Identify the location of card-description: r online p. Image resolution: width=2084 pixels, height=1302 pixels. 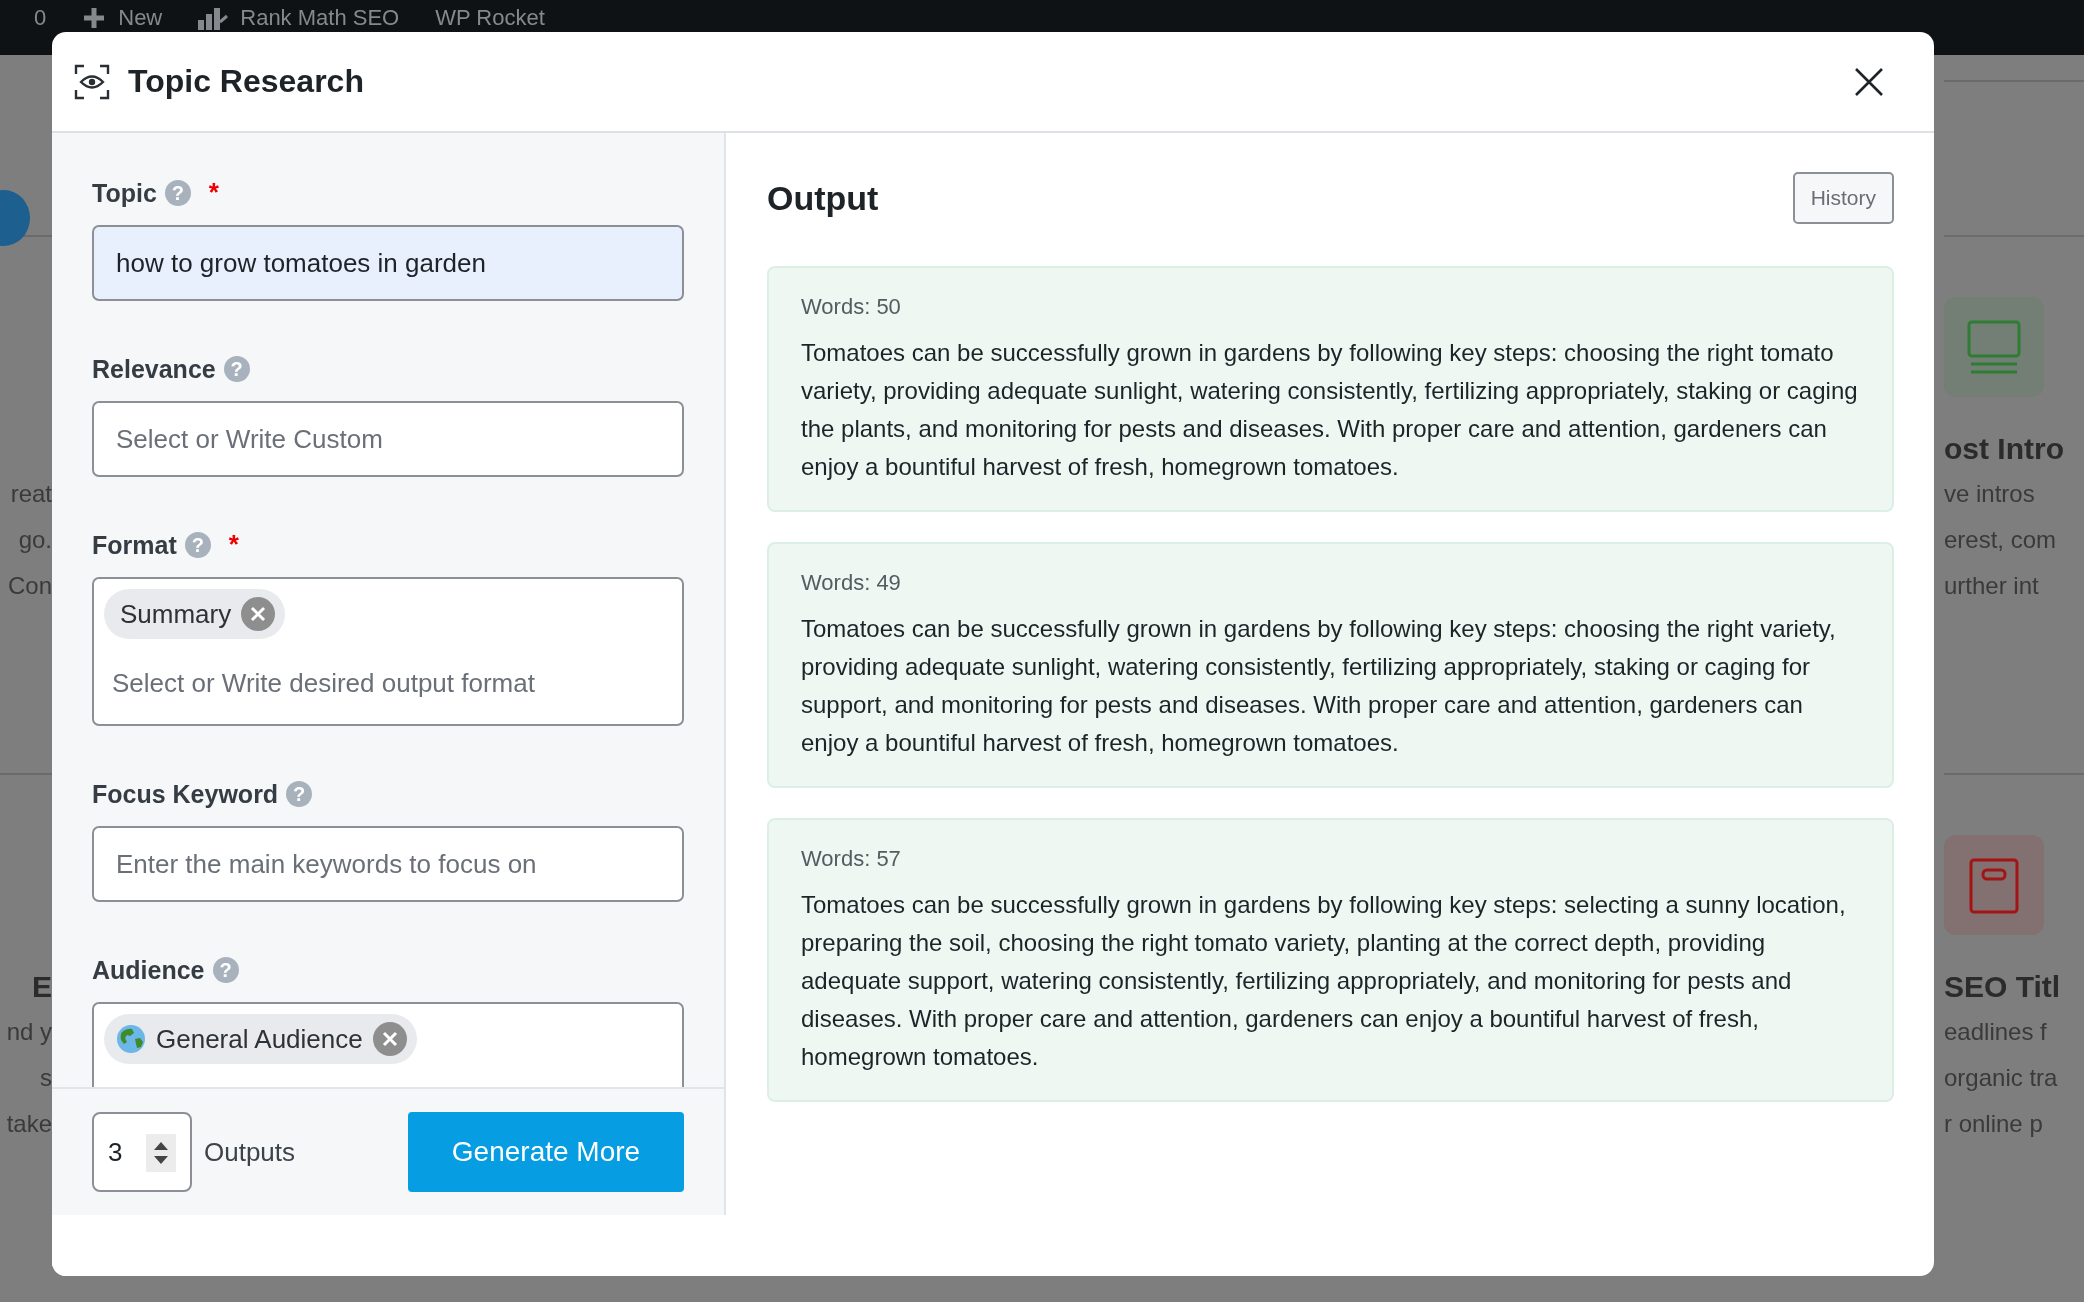
(1994, 1124).